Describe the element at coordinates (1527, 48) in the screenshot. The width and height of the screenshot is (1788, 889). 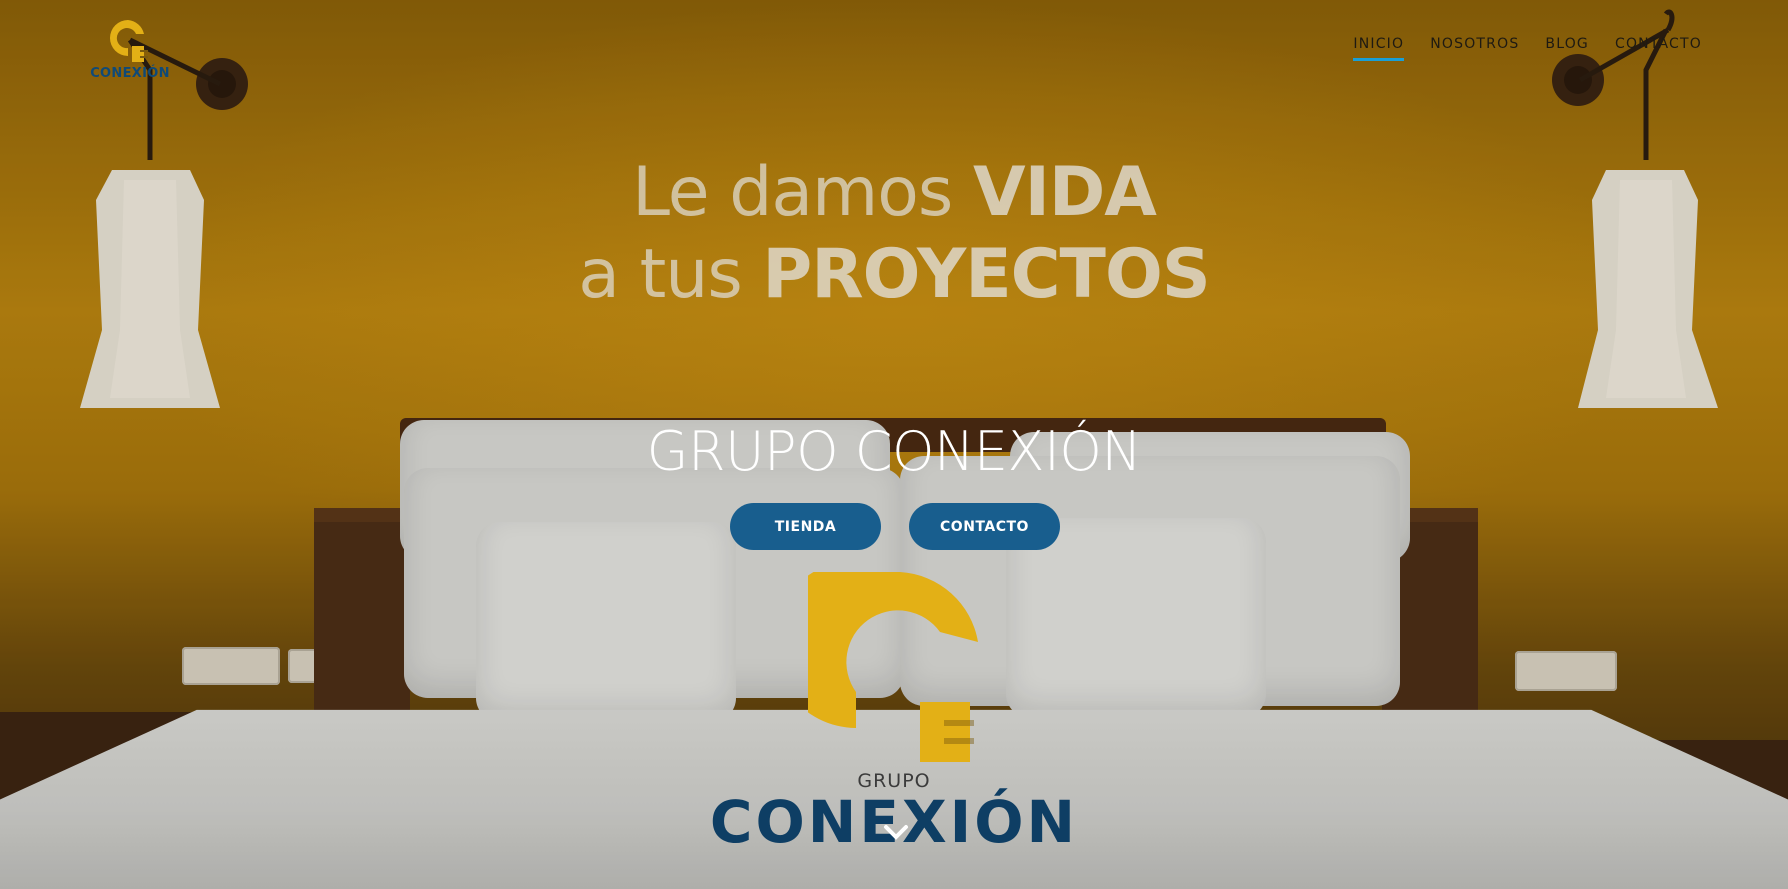
I see `main-nav: INICIO NOSOTROS BLOG CONTACTO` at that location.